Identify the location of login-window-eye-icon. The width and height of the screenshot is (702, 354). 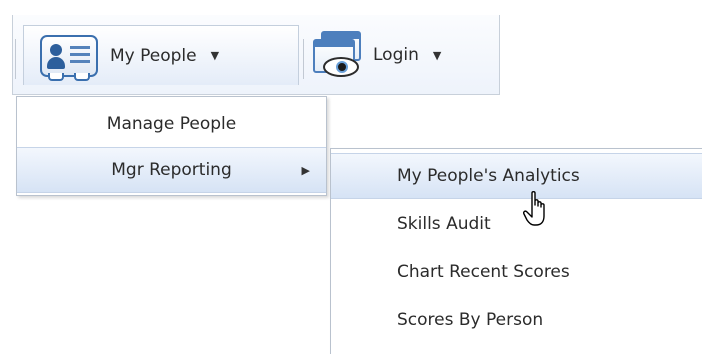
(339, 55).